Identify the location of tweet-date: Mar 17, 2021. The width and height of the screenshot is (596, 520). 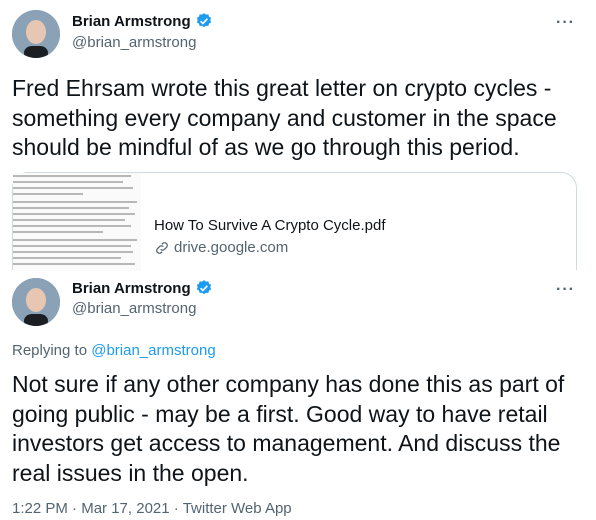
(125, 508).